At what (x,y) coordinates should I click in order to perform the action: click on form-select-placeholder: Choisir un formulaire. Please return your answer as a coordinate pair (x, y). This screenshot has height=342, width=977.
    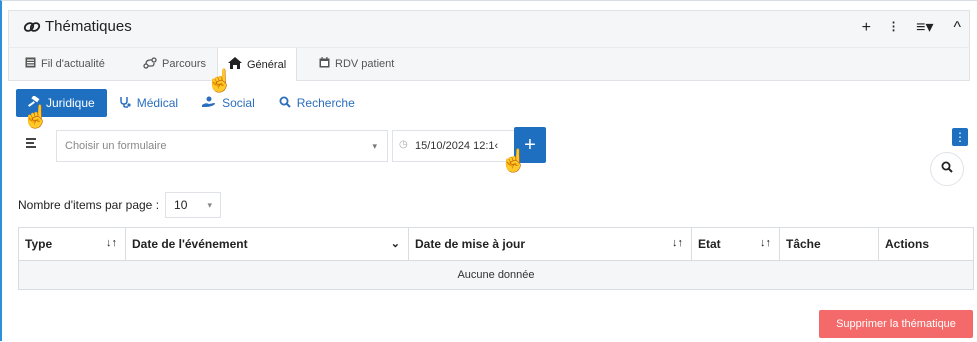
    Looking at the image, I should click on (116, 146).